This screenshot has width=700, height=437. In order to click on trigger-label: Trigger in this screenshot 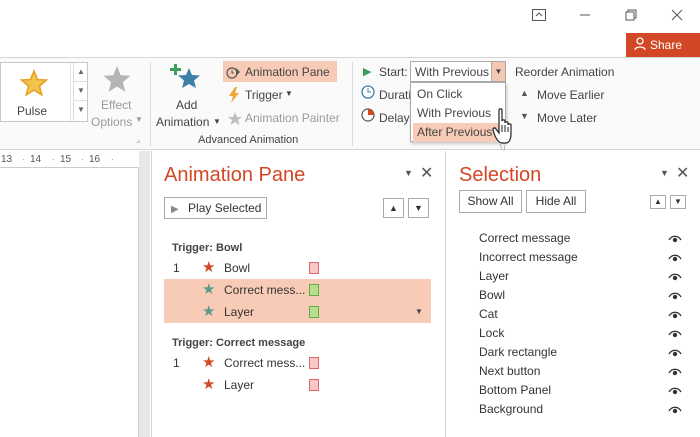, I will do `click(264, 95)`.